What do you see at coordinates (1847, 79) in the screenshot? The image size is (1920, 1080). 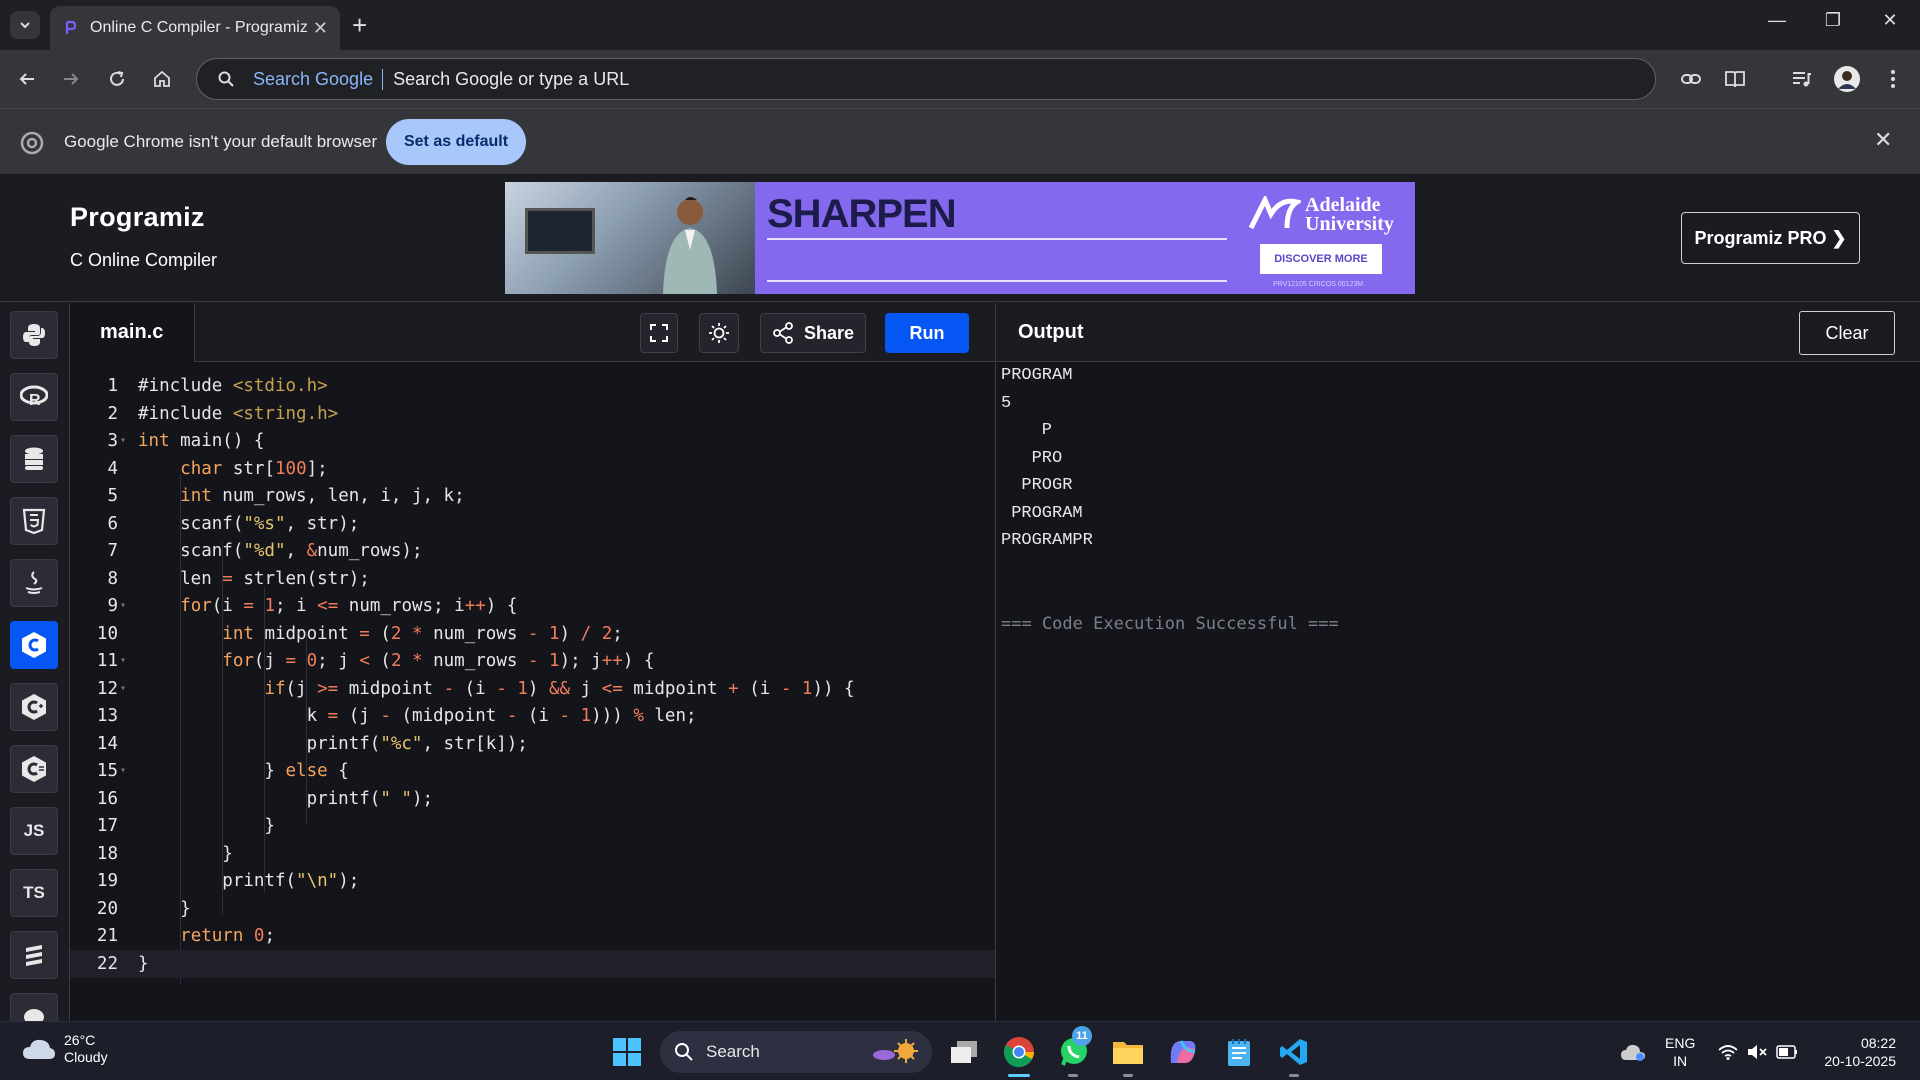 I see `profile-avatar` at bounding box center [1847, 79].